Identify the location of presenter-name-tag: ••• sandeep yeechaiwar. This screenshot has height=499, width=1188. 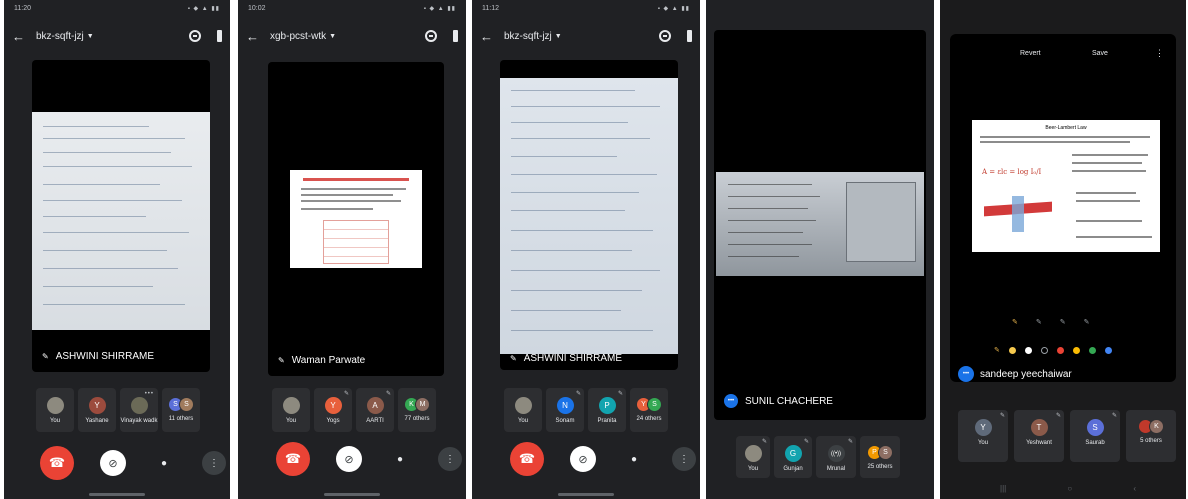
(1015, 374).